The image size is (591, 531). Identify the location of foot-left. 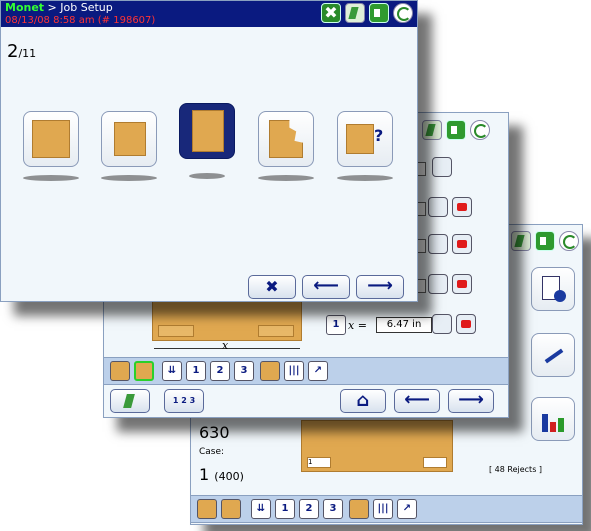
(176, 331).